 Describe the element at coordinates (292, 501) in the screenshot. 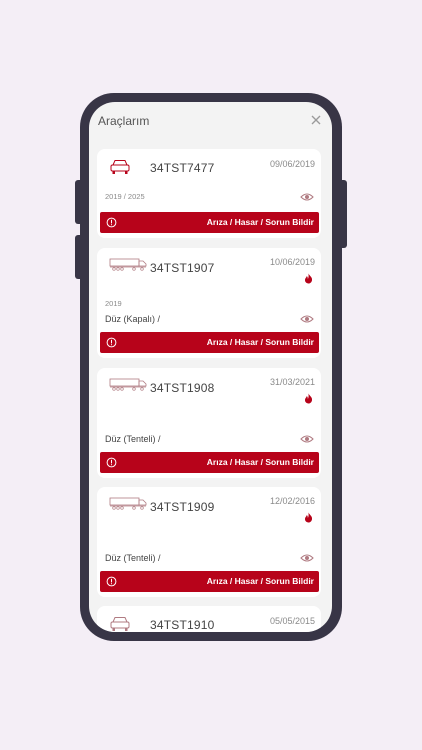

I see `vehicle-date: 12/02/2016` at that location.